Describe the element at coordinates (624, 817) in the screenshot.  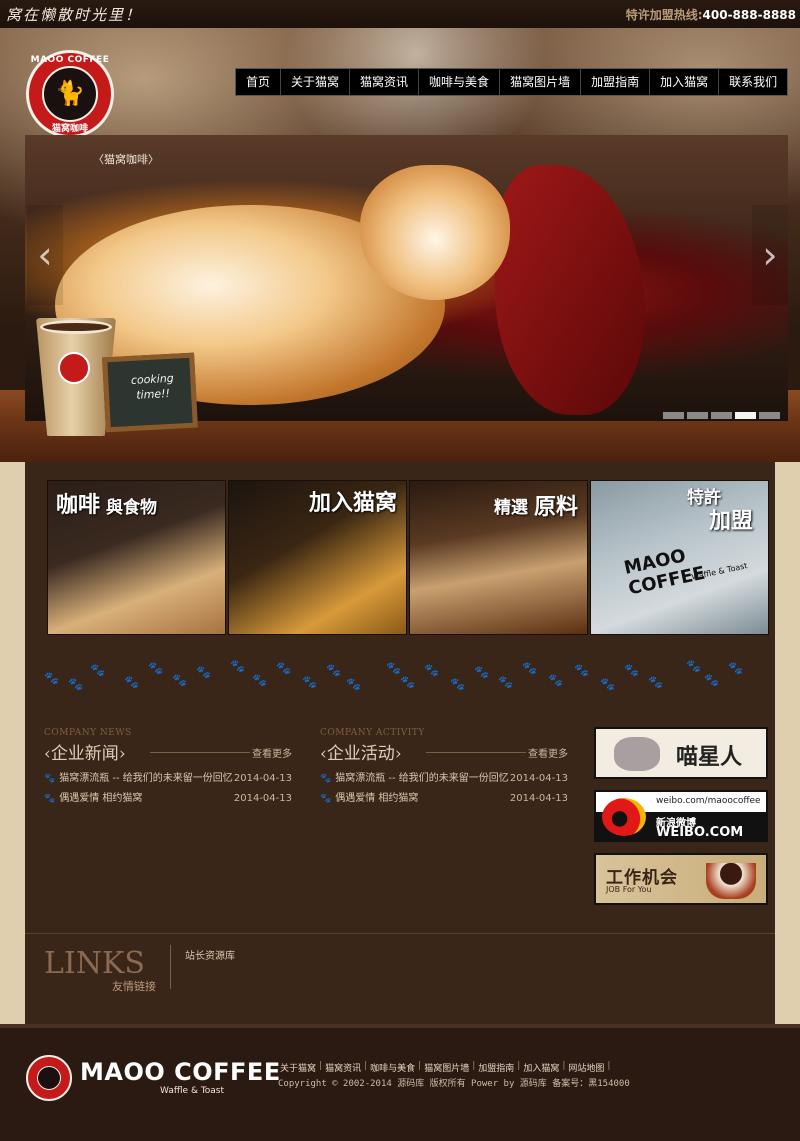
I see `weibo-icon` at that location.